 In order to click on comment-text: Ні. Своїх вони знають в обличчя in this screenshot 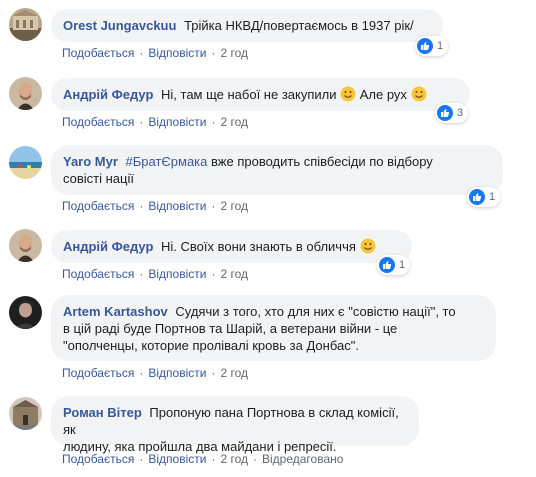, I will do `click(258, 246)`.